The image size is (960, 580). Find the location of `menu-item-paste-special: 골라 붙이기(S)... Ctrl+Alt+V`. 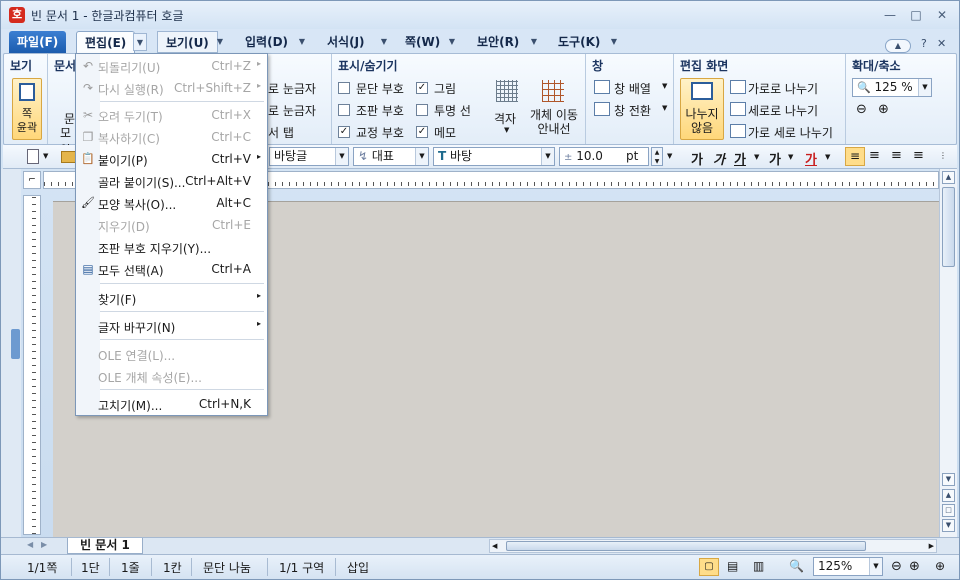

menu-item-paste-special: 골라 붙이기(S)... Ctrl+Alt+V is located at coordinates (171, 181).